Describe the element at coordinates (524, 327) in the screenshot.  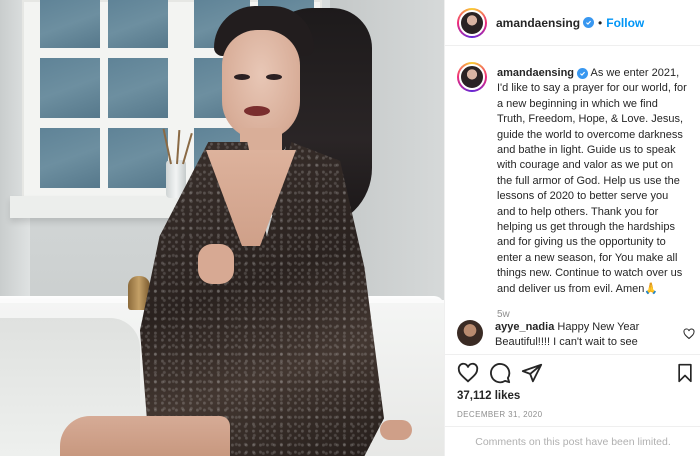
I see `comment-username: ayye_nadia` at that location.